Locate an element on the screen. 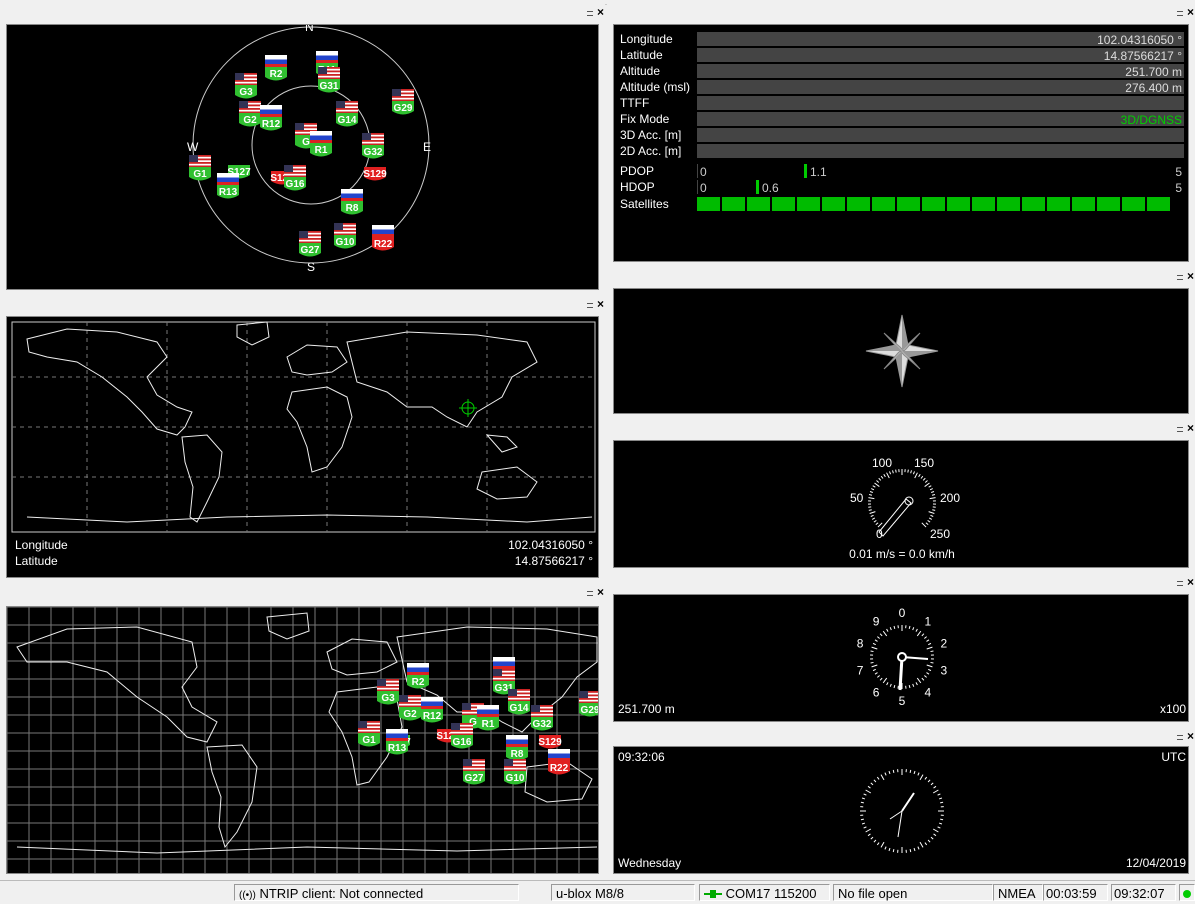 The width and height of the screenshot is (1195, 904). info-row-value: 102.04316050 ° is located at coordinates (940, 39).